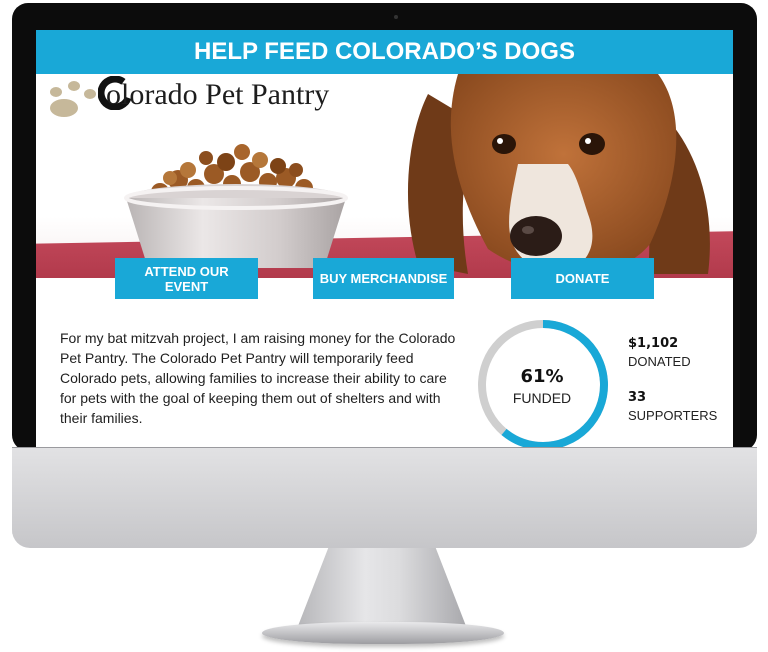  What do you see at coordinates (542, 376) in the screenshot?
I see `funded-percent: 61%` at bounding box center [542, 376].